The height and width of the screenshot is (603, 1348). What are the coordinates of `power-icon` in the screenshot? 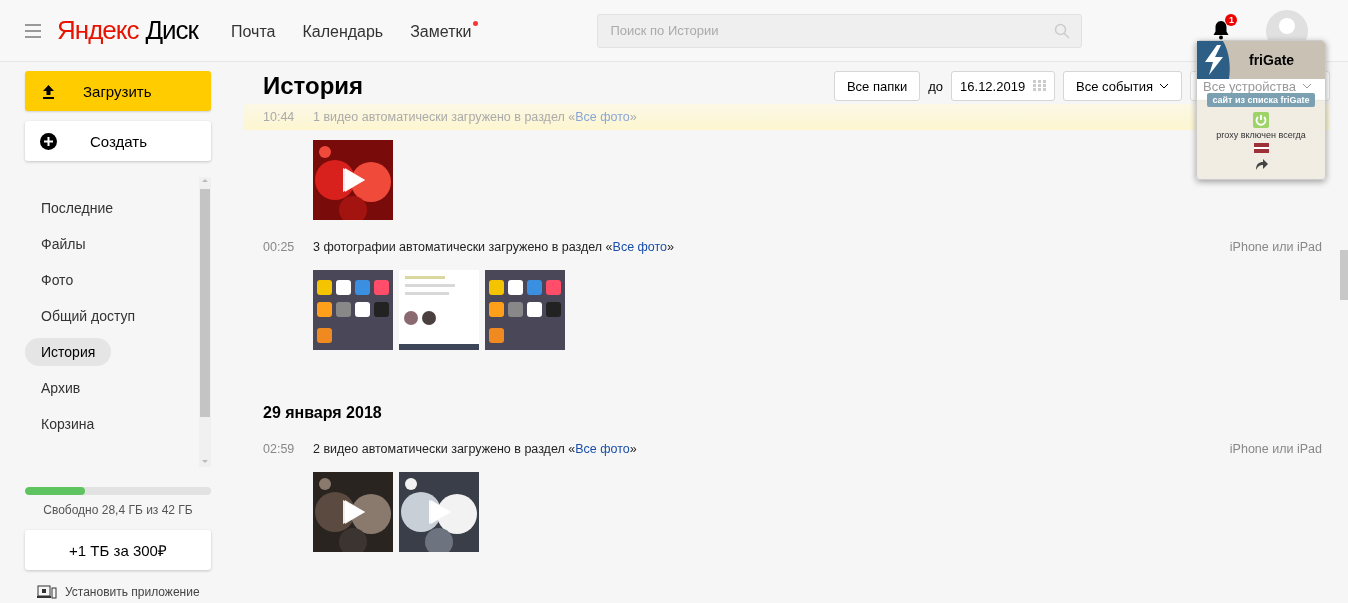 It's located at (1261, 120).